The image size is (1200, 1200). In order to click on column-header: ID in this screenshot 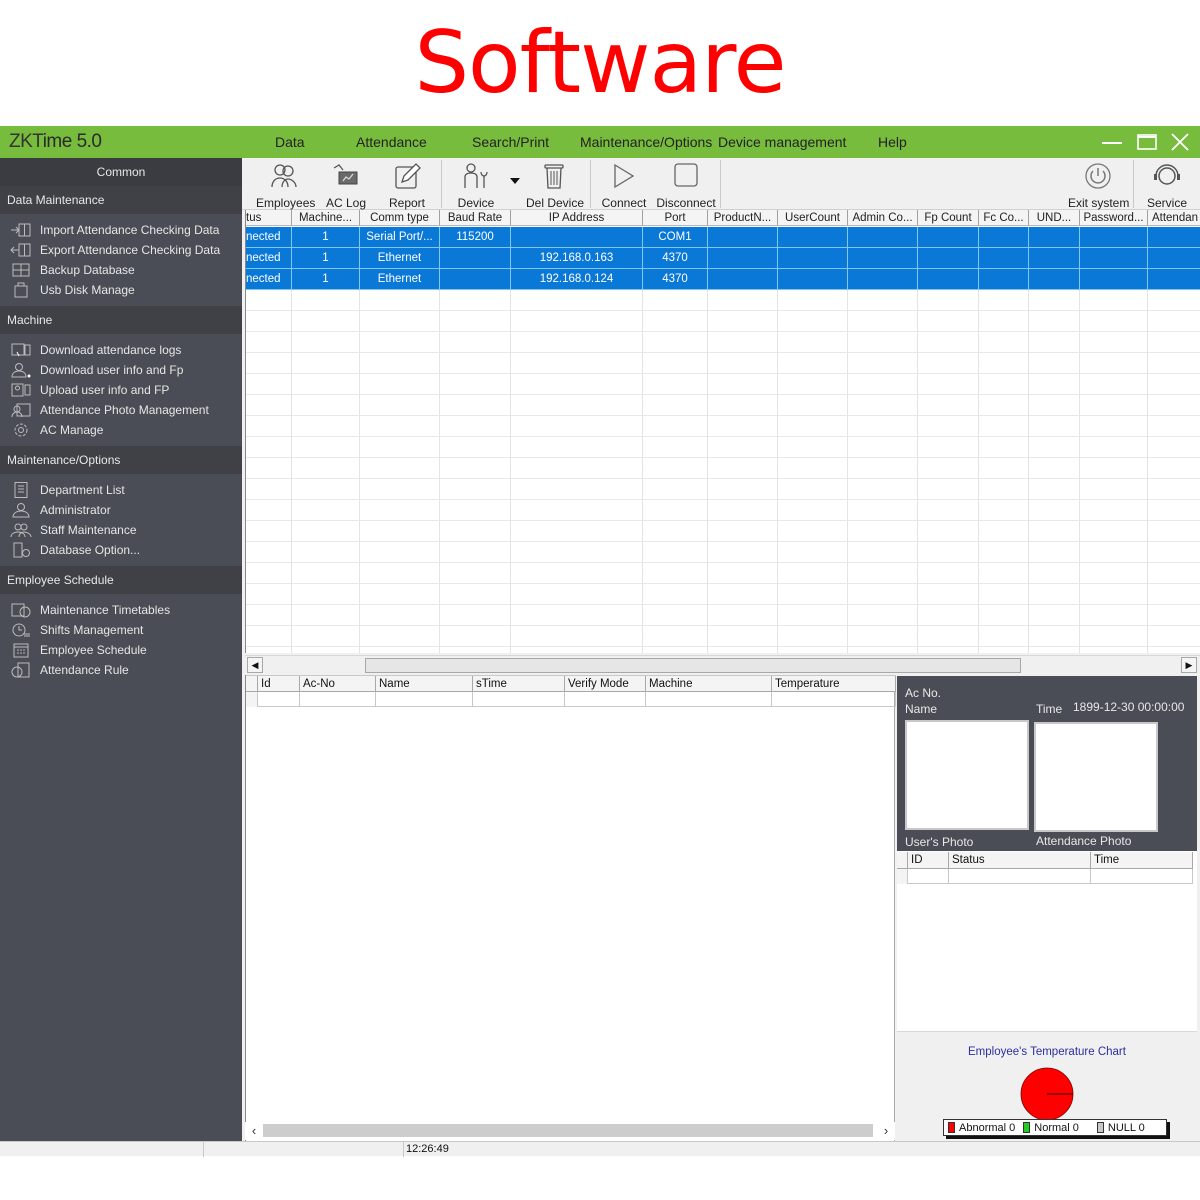, I will do `click(928, 860)`.